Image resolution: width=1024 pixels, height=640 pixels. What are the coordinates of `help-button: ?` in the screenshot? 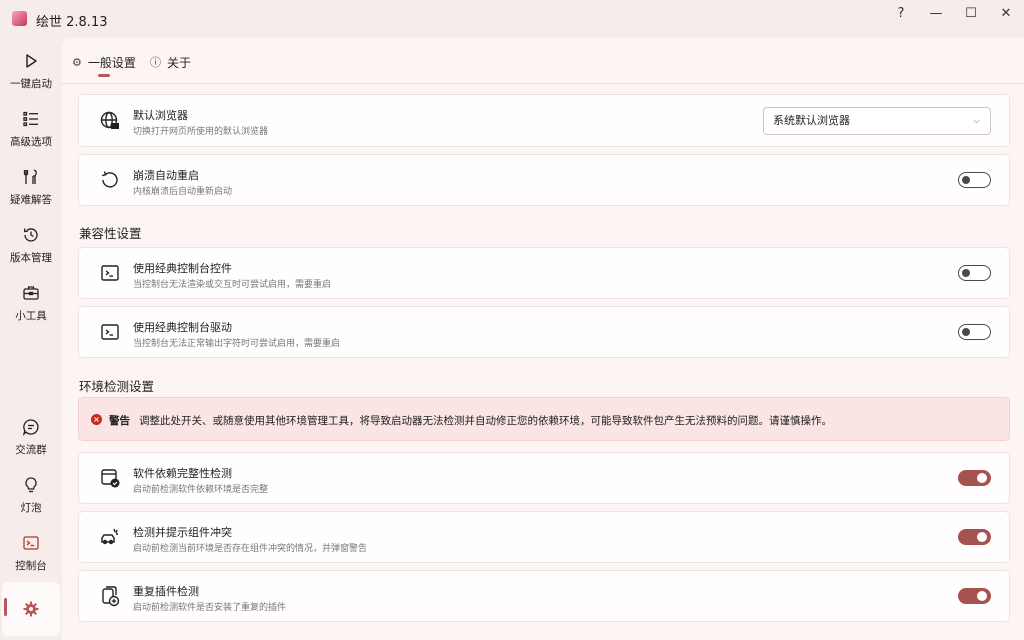 It's located at (901, 13).